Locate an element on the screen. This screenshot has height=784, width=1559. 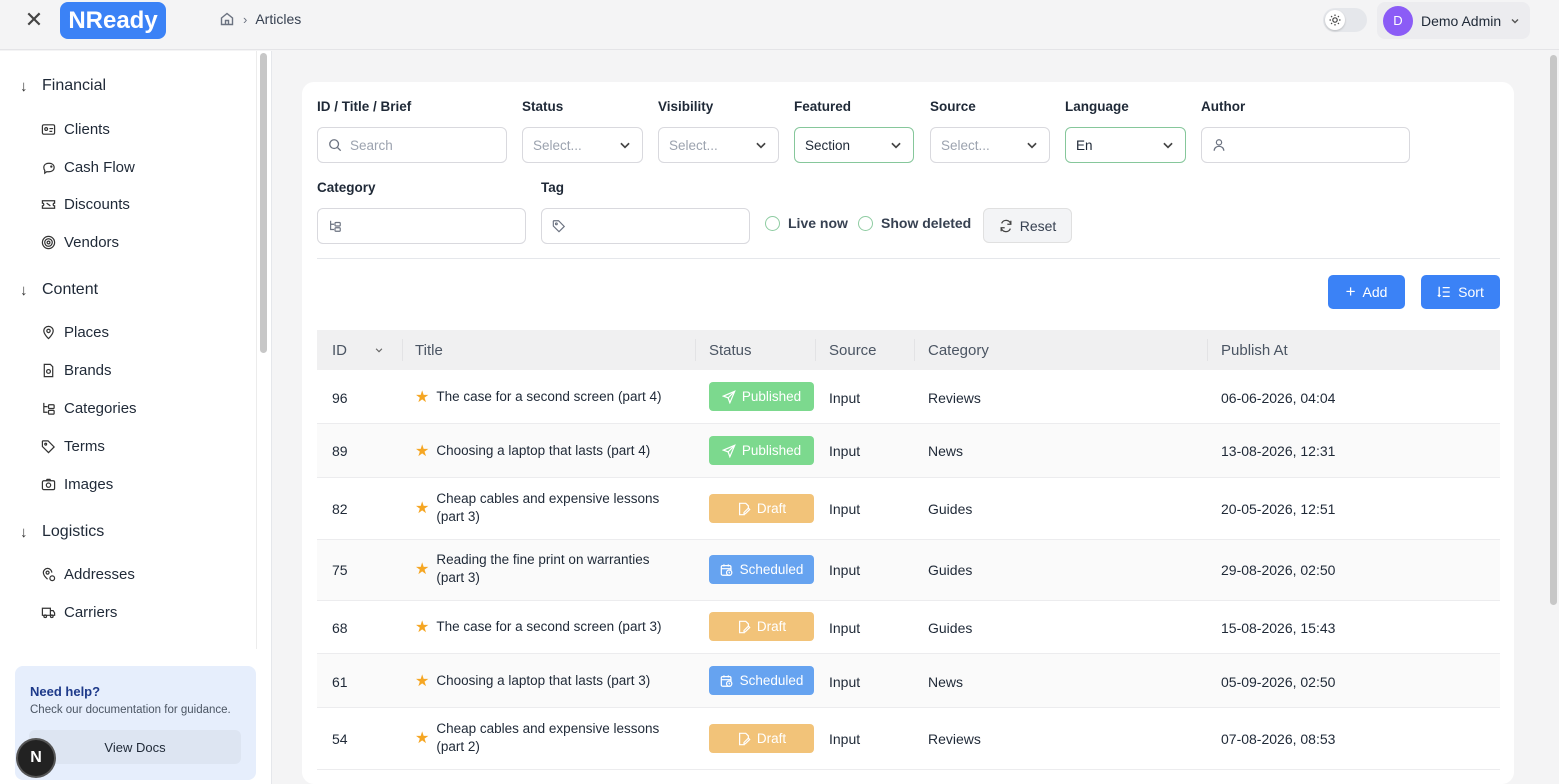
sidebar-item-brands: Brands is located at coordinates (76, 370).